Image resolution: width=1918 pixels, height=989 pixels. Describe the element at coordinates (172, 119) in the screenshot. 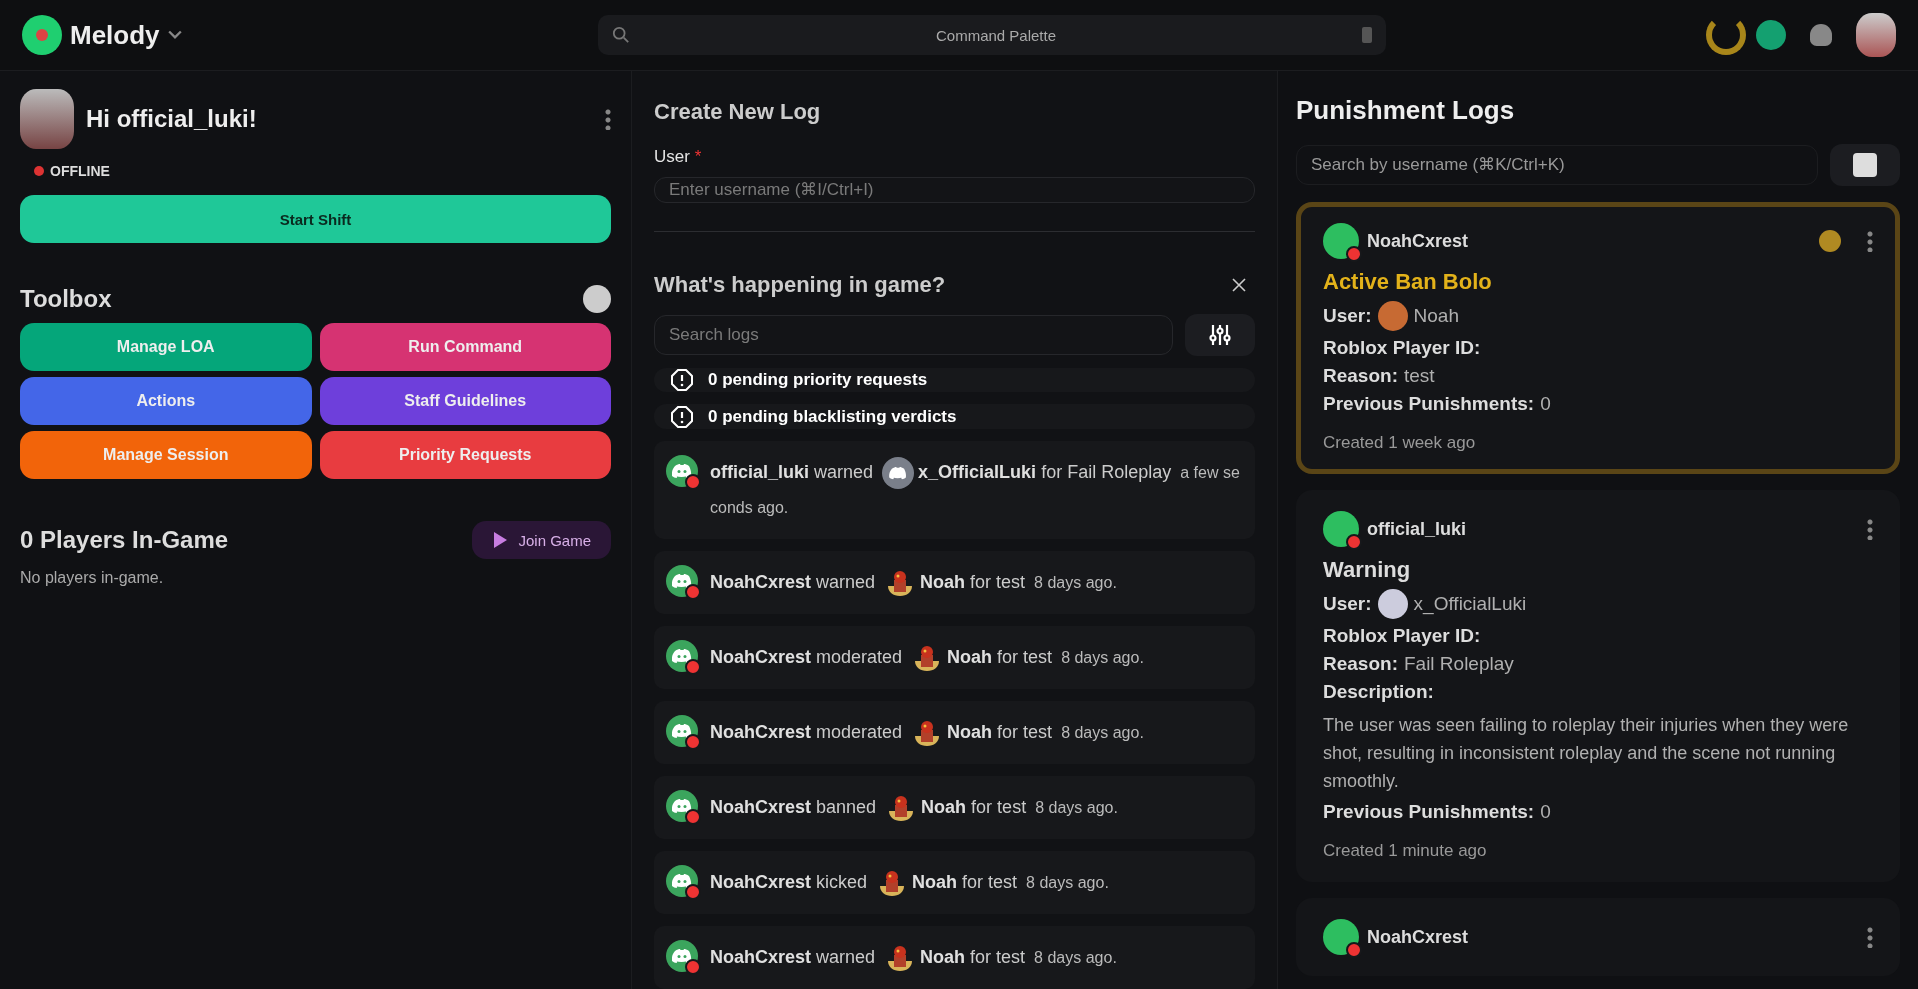

I see `greeting: Hi official_luki!` at that location.